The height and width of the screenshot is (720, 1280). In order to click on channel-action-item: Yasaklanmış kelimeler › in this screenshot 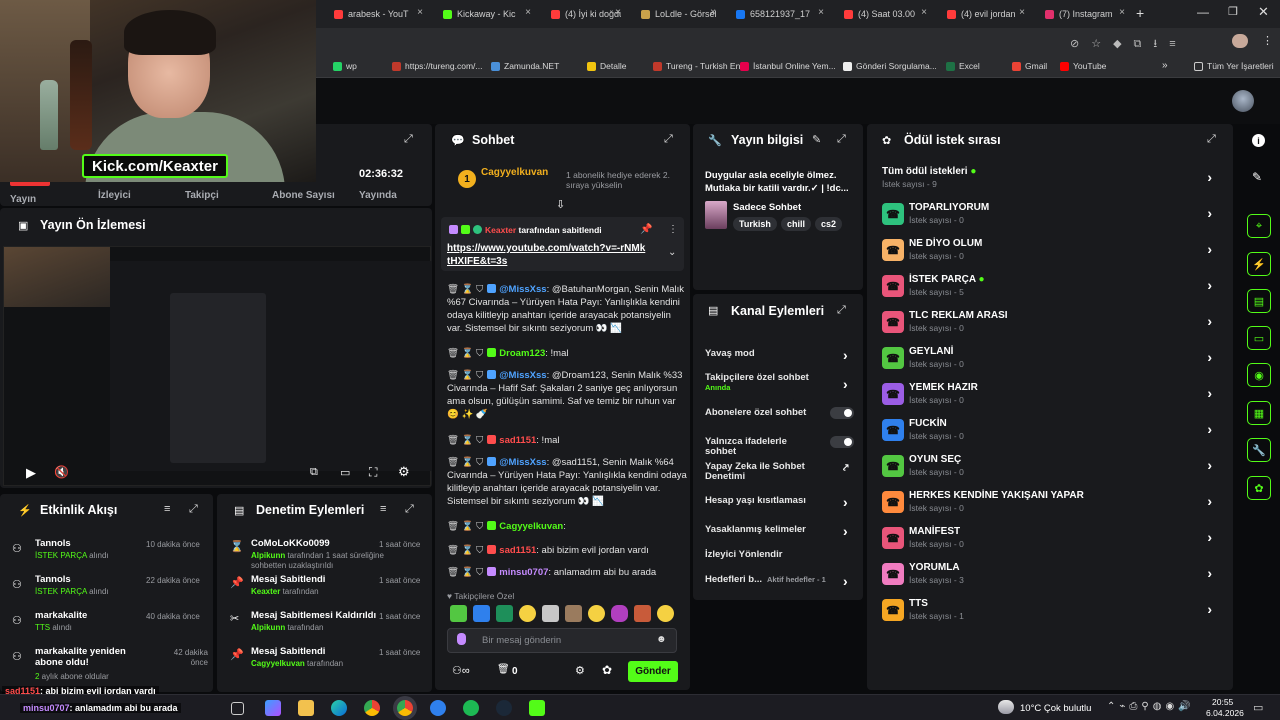, I will do `click(780, 531)`.